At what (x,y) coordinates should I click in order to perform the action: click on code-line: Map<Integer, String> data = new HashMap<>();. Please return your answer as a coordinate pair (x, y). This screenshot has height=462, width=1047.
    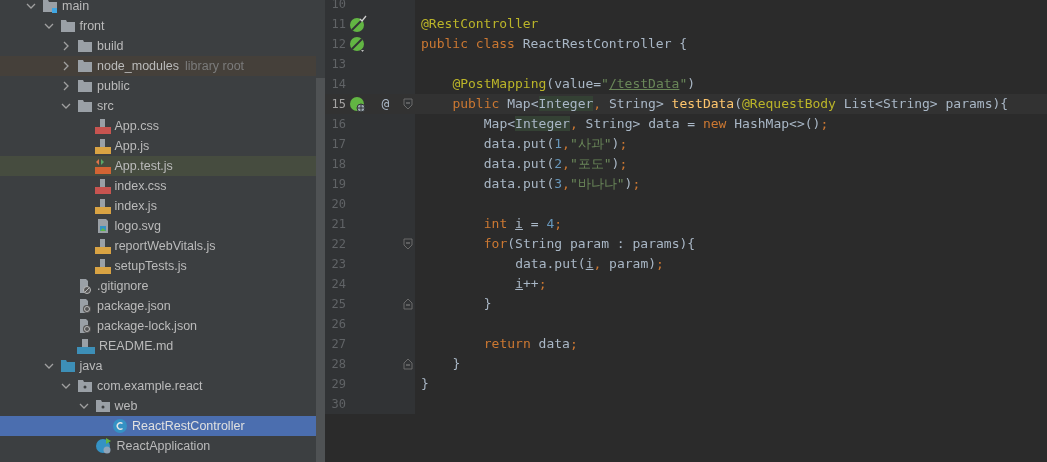
    Looking at the image, I should click on (656, 124).